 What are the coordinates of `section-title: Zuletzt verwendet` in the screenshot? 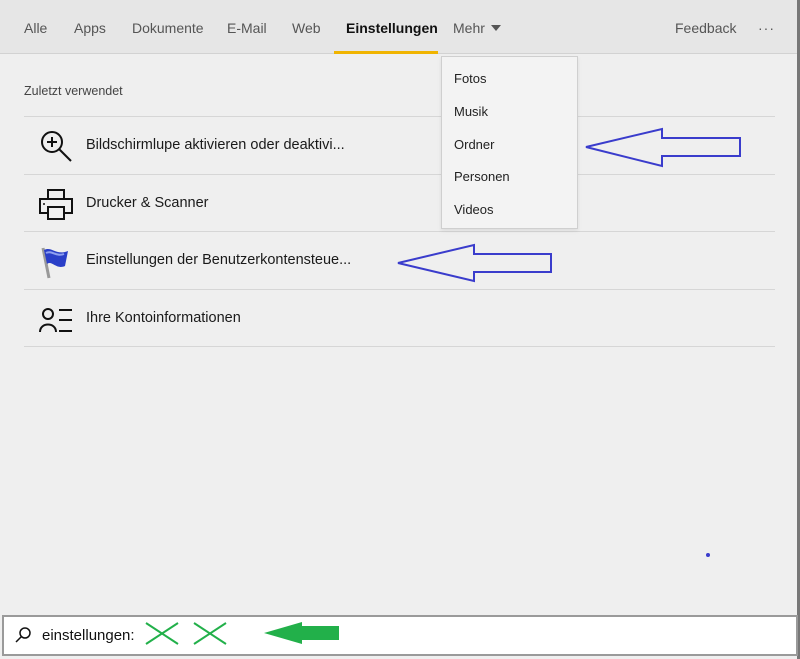 It's located at (73, 91).